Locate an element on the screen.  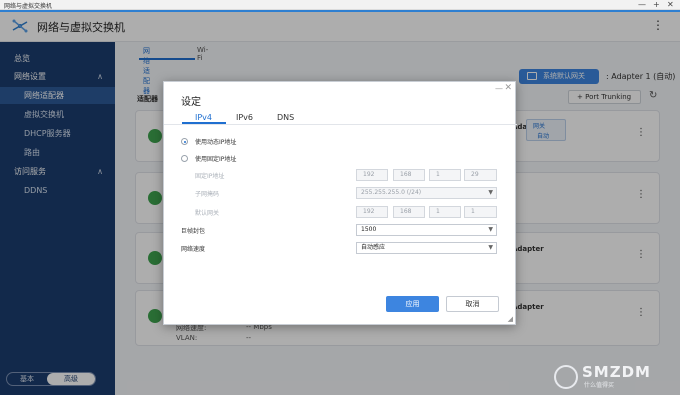
apply-button: 应用 is located at coordinates (412, 304).